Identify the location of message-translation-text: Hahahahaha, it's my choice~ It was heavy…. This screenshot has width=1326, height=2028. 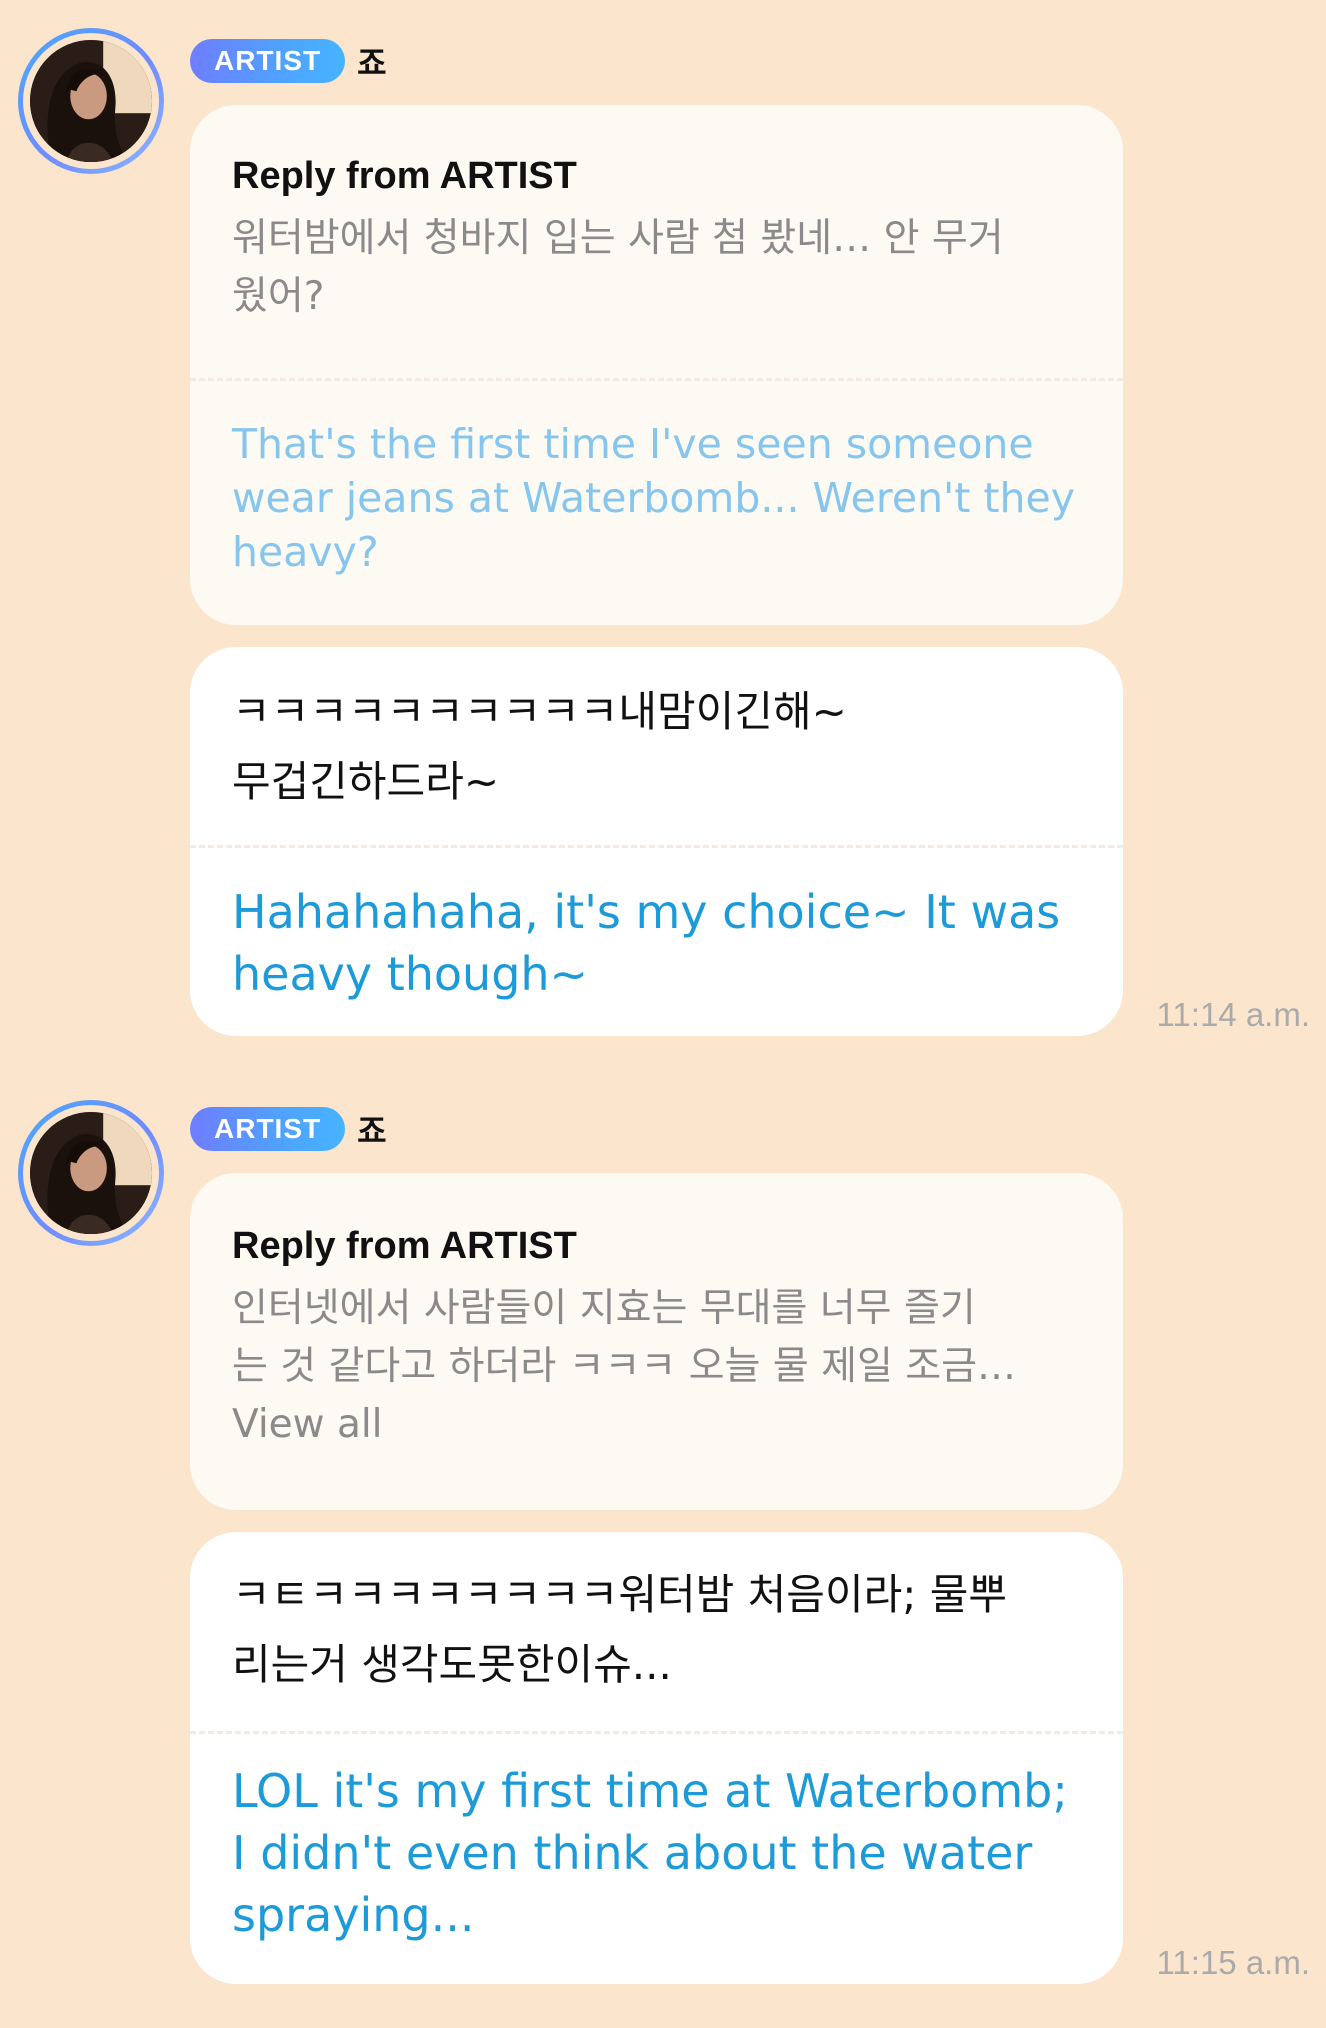
(646, 943).